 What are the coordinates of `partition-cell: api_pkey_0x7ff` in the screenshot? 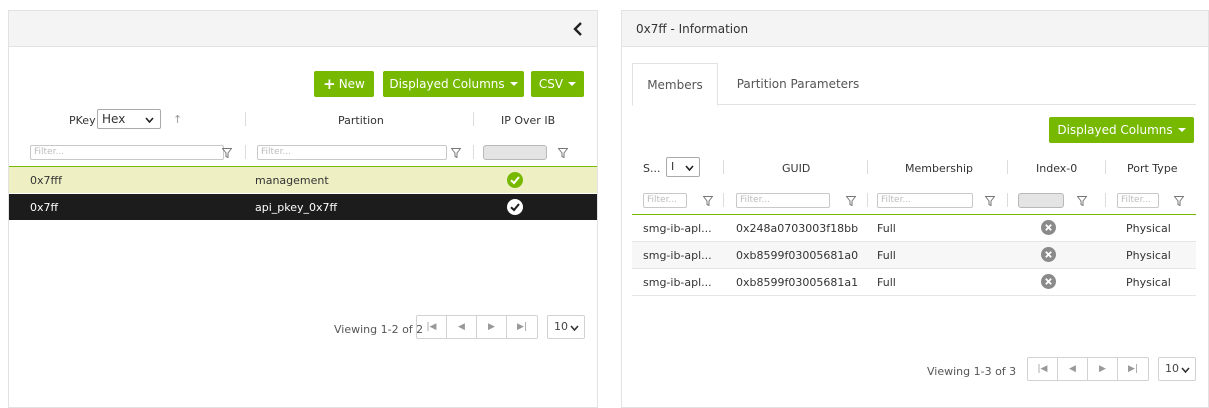 It's located at (296, 207).